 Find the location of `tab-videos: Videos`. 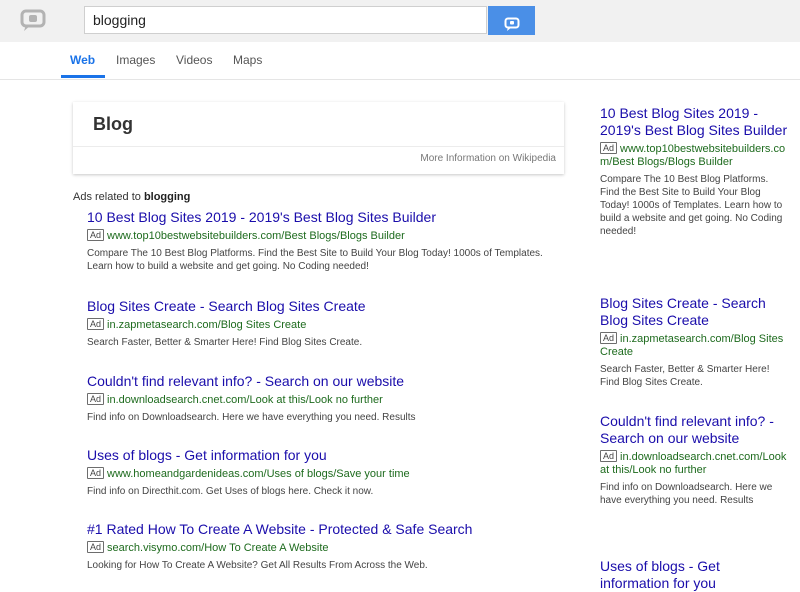

tab-videos: Videos is located at coordinates (194, 60).